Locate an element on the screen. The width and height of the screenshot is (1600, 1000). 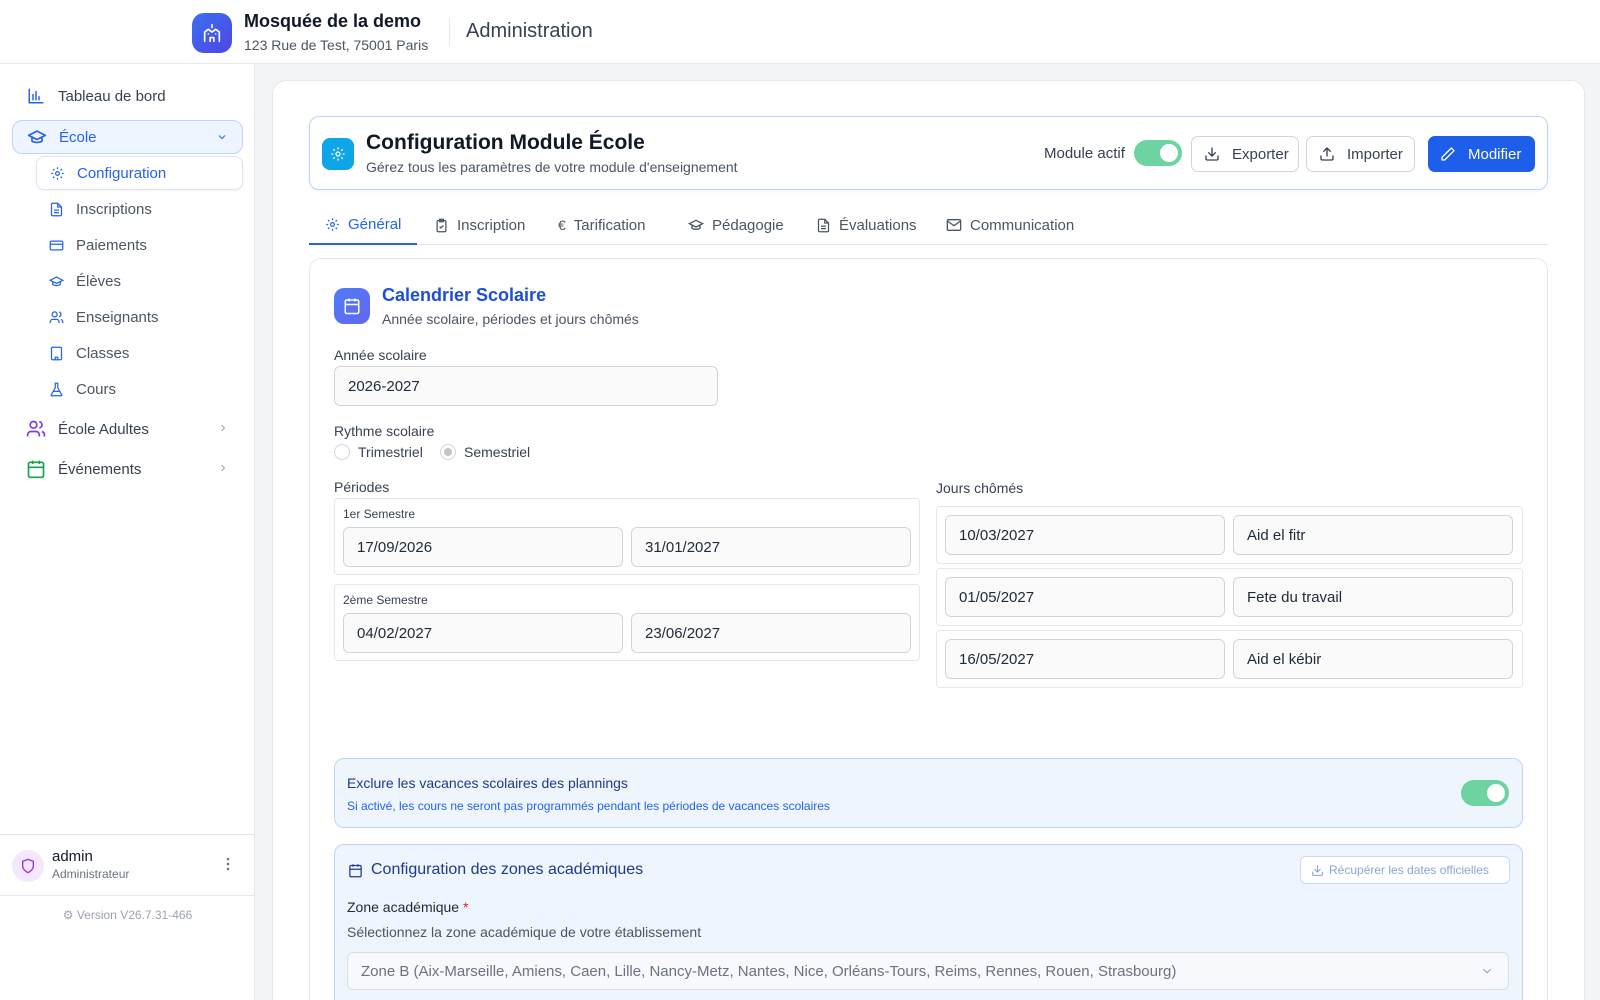
sidebar-item-evenements: Événements is located at coordinates (127, 469).